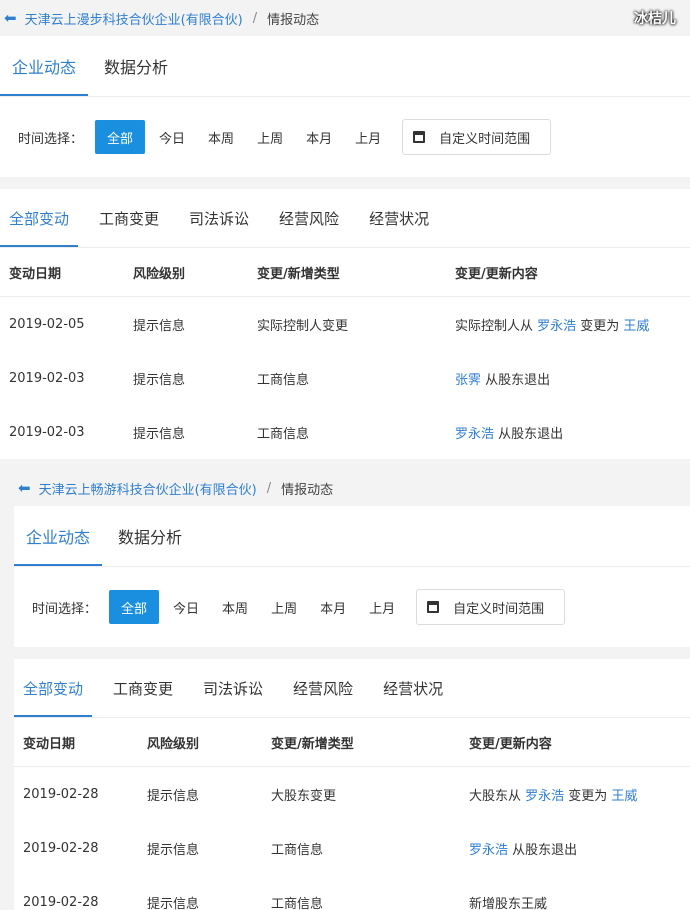 This screenshot has height=910, width=690. I want to click on breadcrumb-company-link: 天津云上畅游科技合伙企业(有限合伙), so click(148, 488).